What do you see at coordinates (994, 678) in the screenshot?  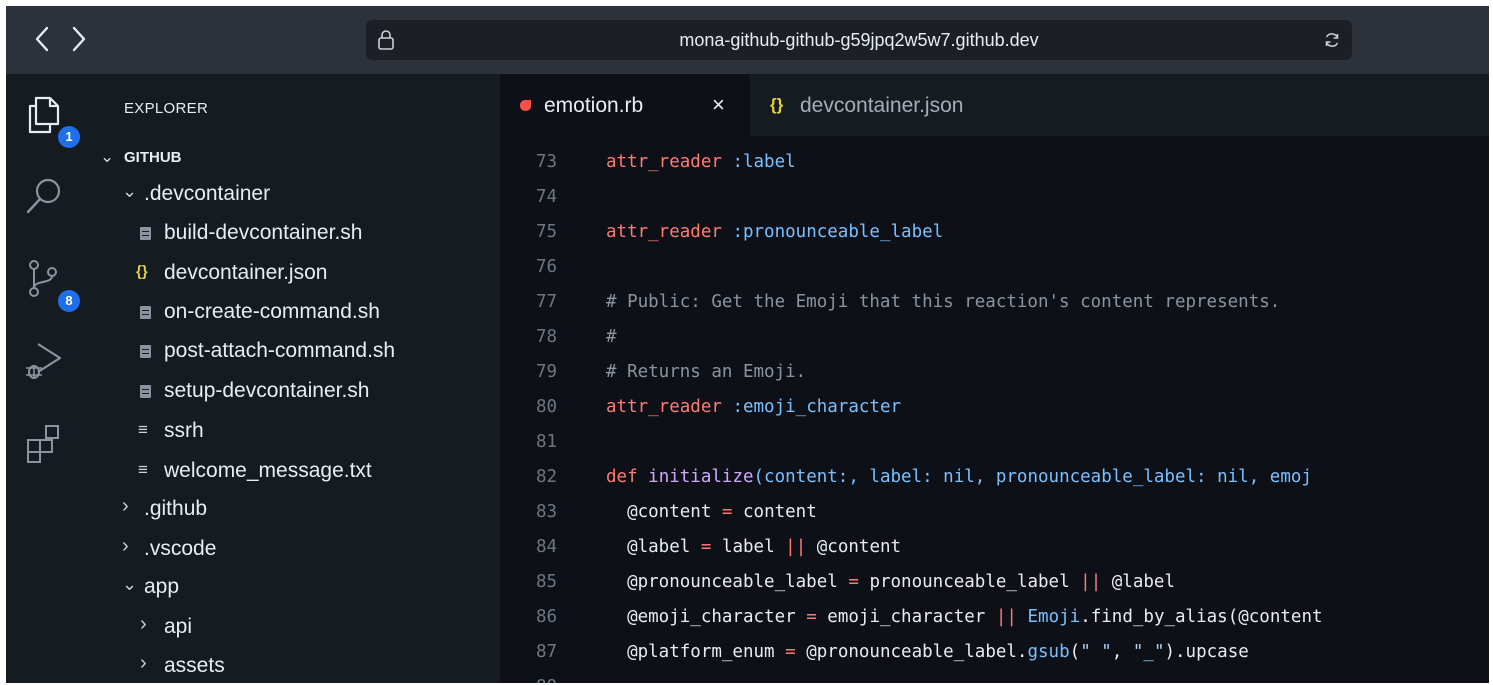 I see `code-line: 88` at bounding box center [994, 678].